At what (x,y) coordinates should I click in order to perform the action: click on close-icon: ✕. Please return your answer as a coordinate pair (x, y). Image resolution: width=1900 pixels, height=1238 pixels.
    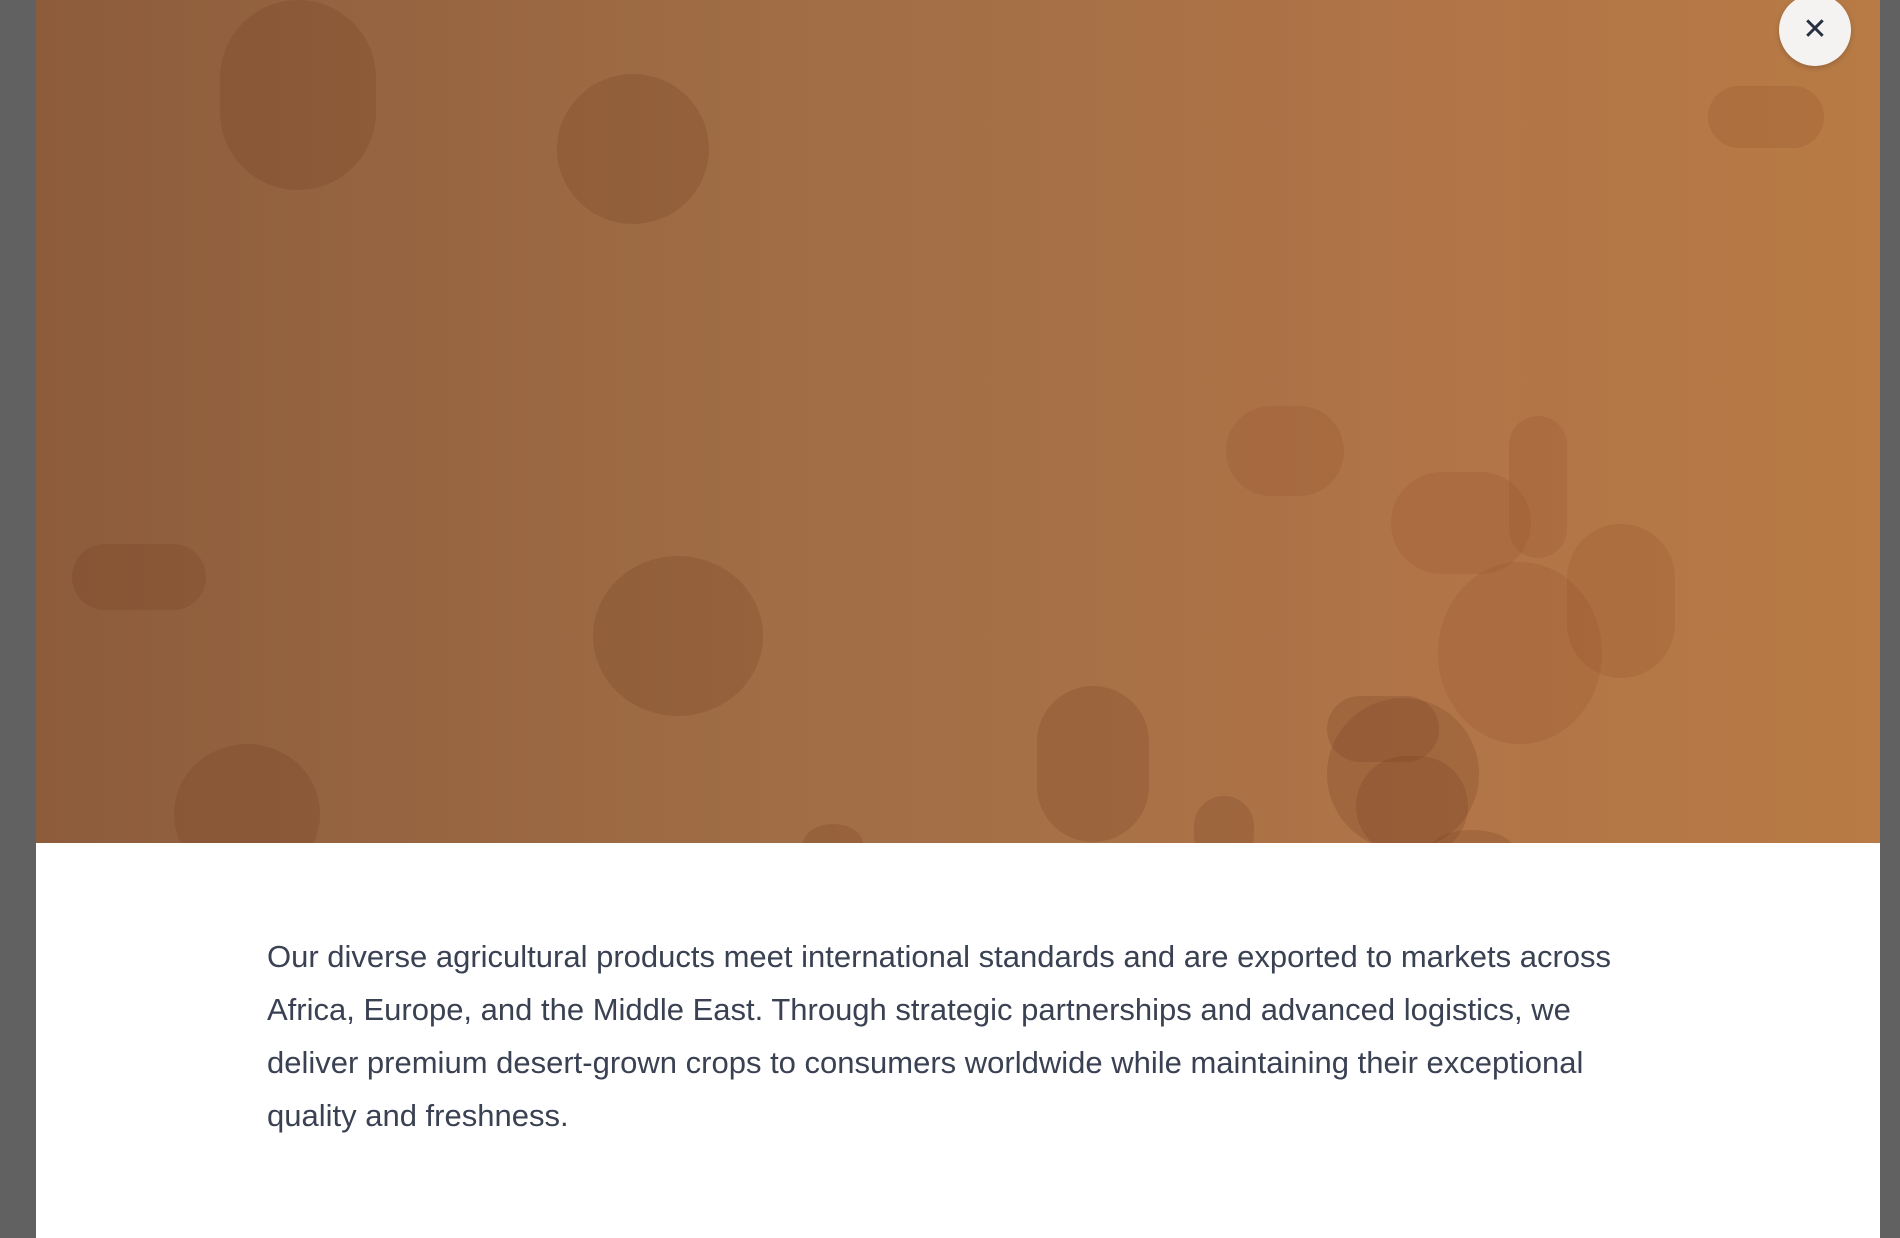
    Looking at the image, I should click on (1815, 29).